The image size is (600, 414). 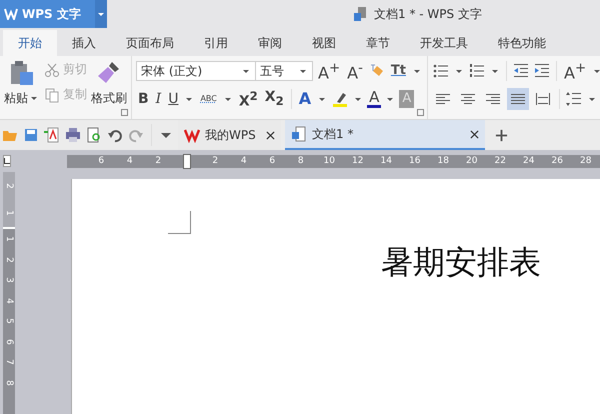 What do you see at coordinates (94, 135) in the screenshot?
I see `print-preview-icon` at bounding box center [94, 135].